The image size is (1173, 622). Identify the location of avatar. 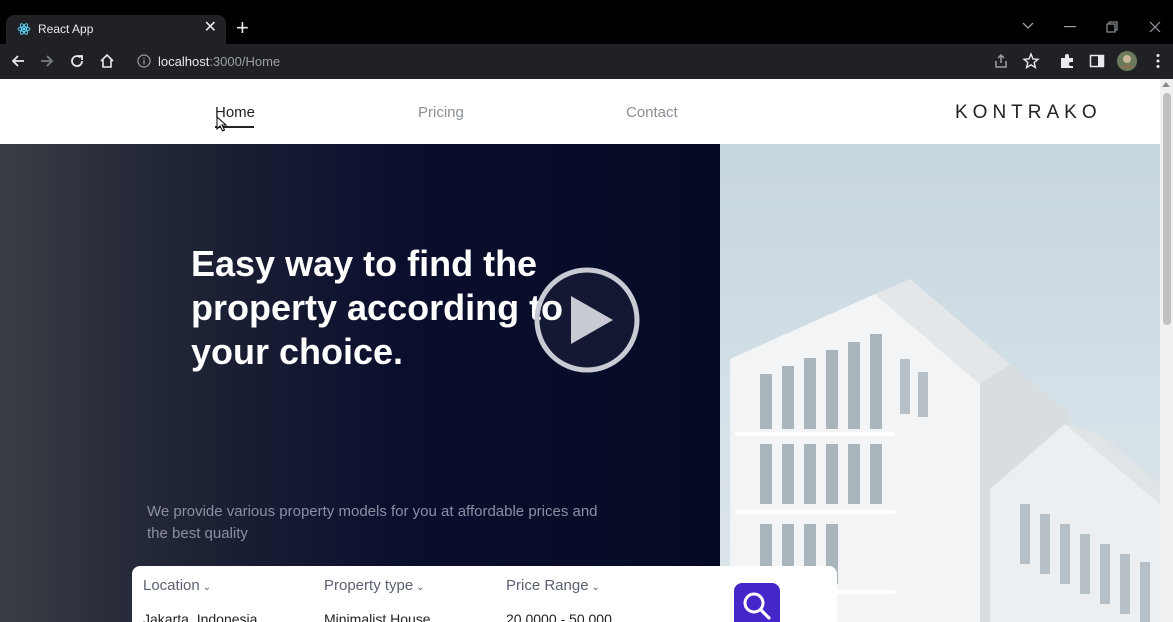
(1127, 61).